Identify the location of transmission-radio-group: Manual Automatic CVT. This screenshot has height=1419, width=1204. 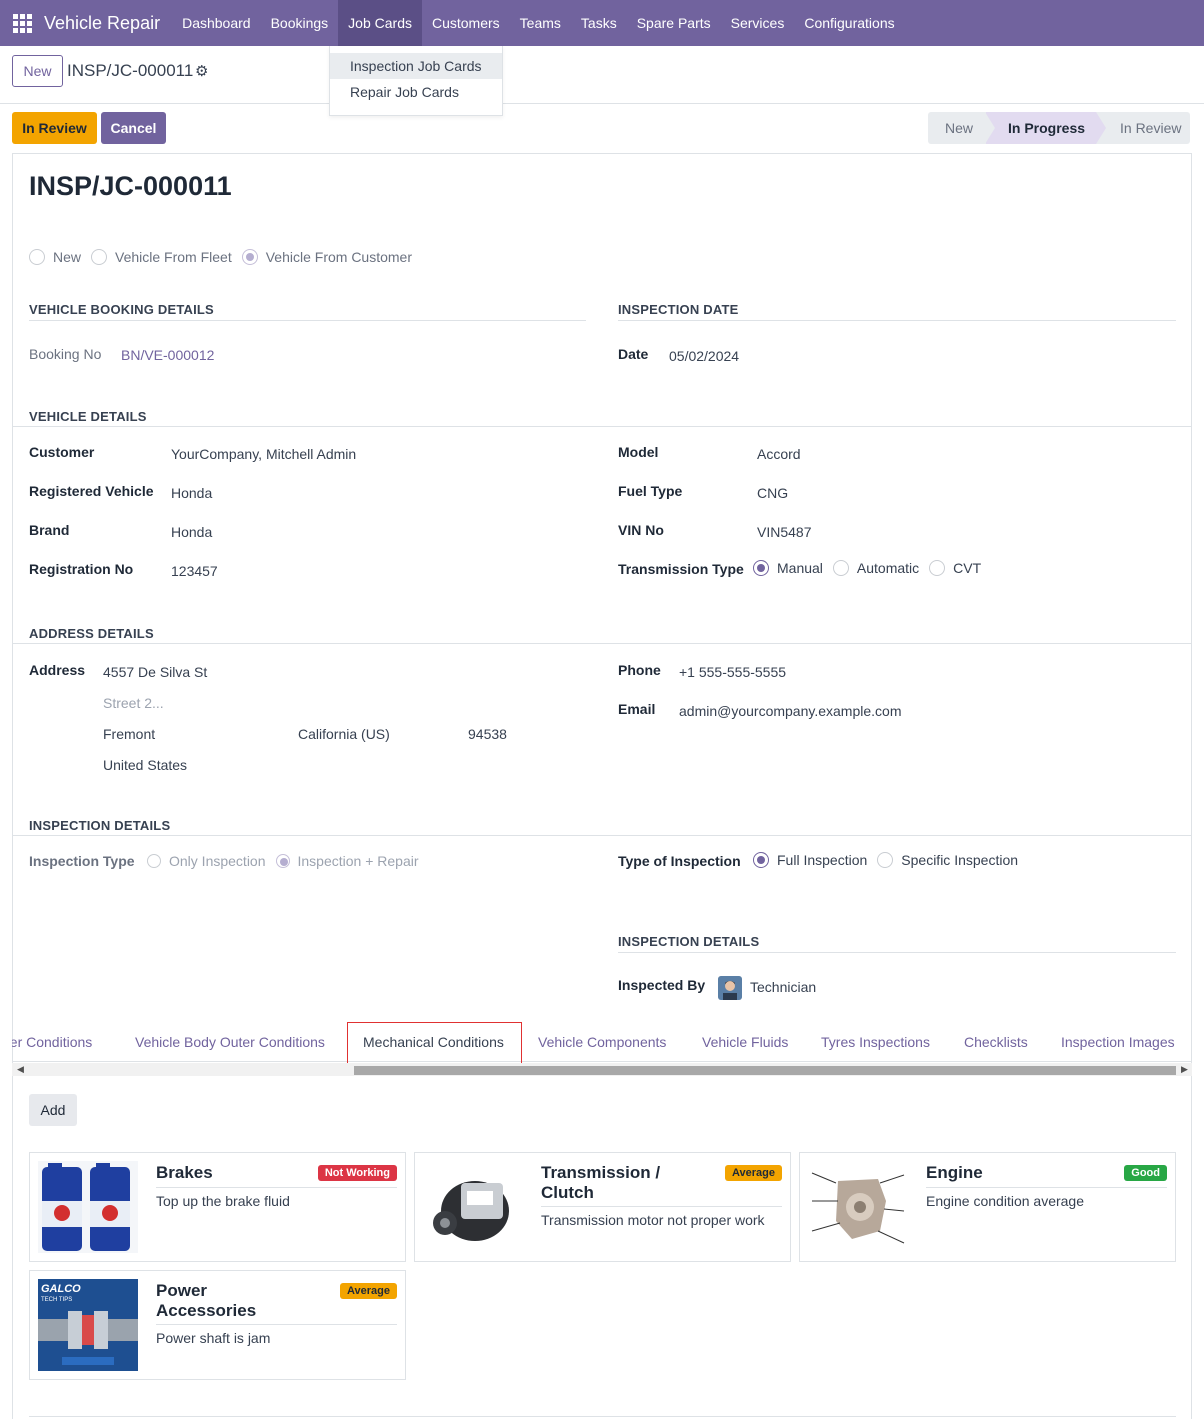
(872, 568).